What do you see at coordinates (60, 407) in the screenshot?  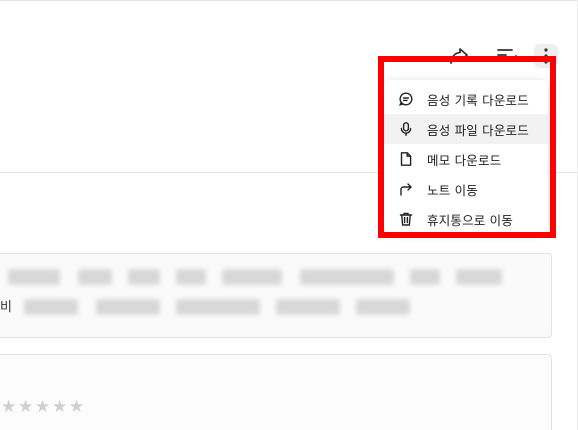 I see `star-4: ★` at bounding box center [60, 407].